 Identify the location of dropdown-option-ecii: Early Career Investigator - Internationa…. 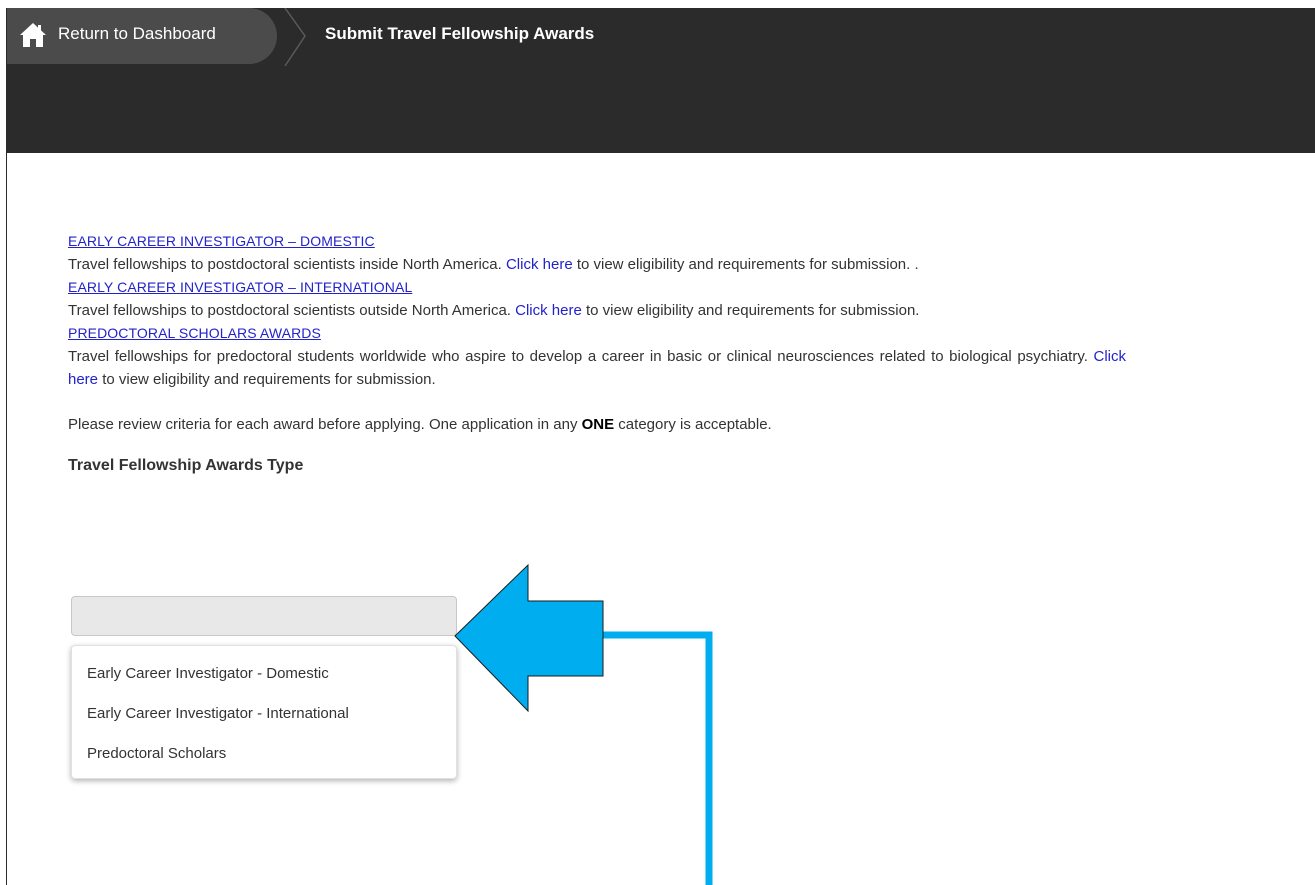
(264, 714).